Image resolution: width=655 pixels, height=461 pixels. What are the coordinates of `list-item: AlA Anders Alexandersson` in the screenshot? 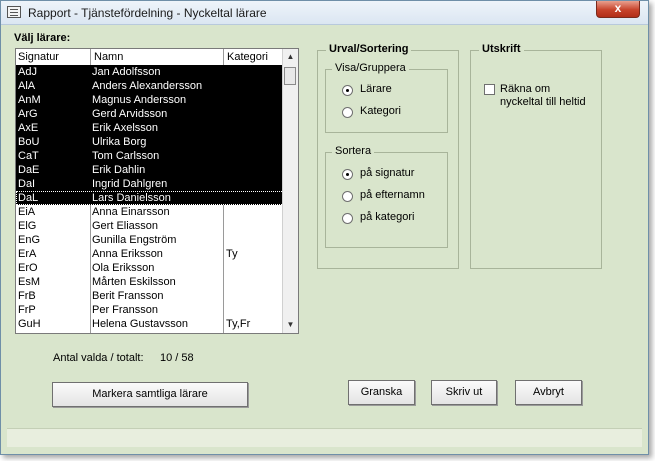 It's located at (150, 86).